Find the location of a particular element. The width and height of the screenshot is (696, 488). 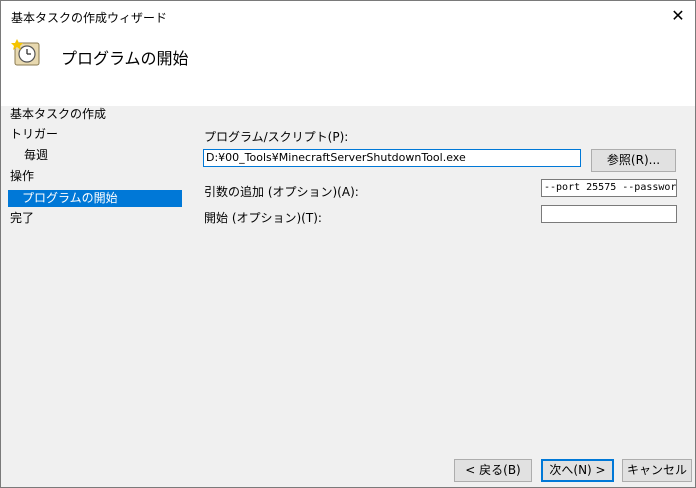

start-in-label: 開始 (オプション)(T): is located at coordinates (263, 218).